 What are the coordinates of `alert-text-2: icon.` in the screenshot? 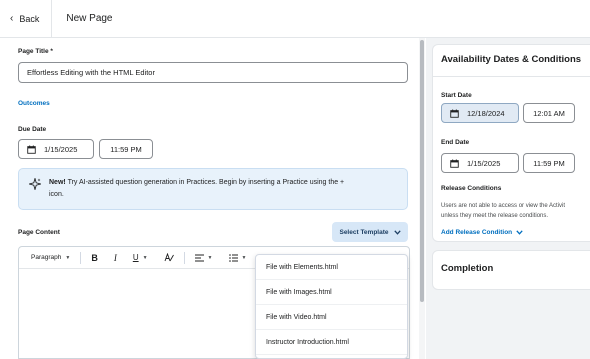 It's located at (56, 194).